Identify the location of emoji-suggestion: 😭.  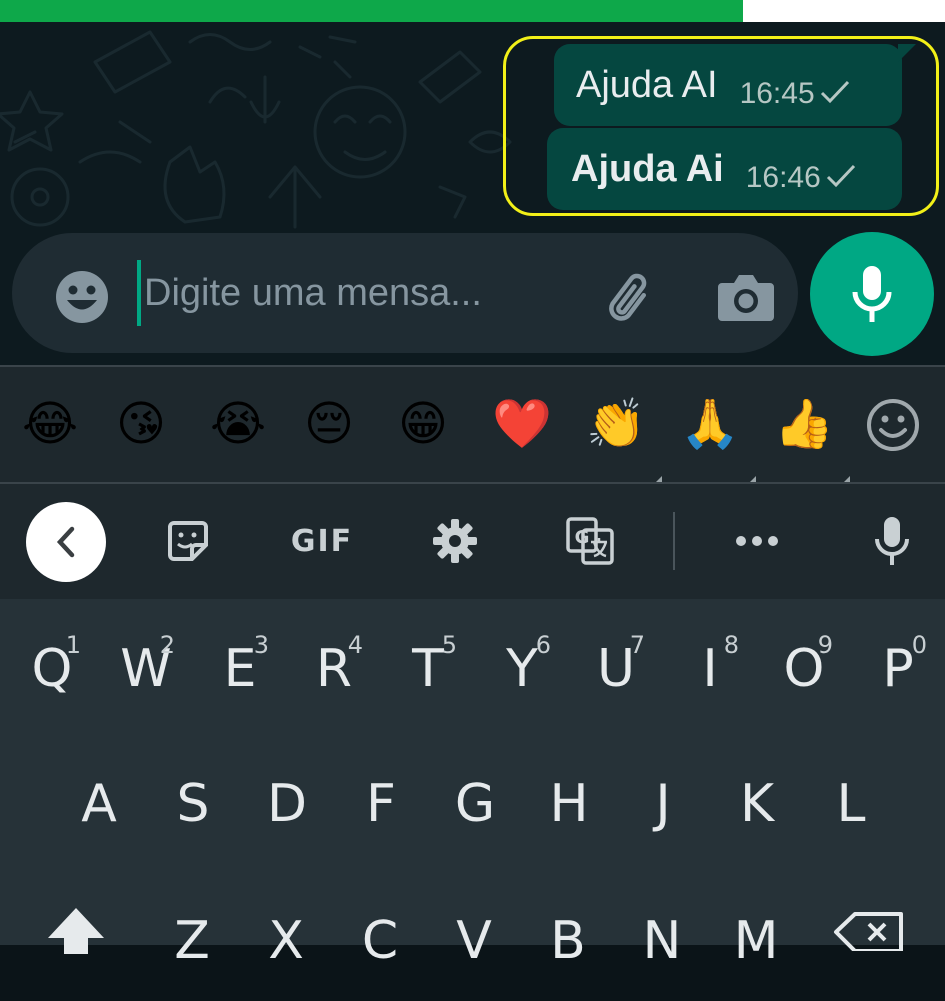
(240, 425).